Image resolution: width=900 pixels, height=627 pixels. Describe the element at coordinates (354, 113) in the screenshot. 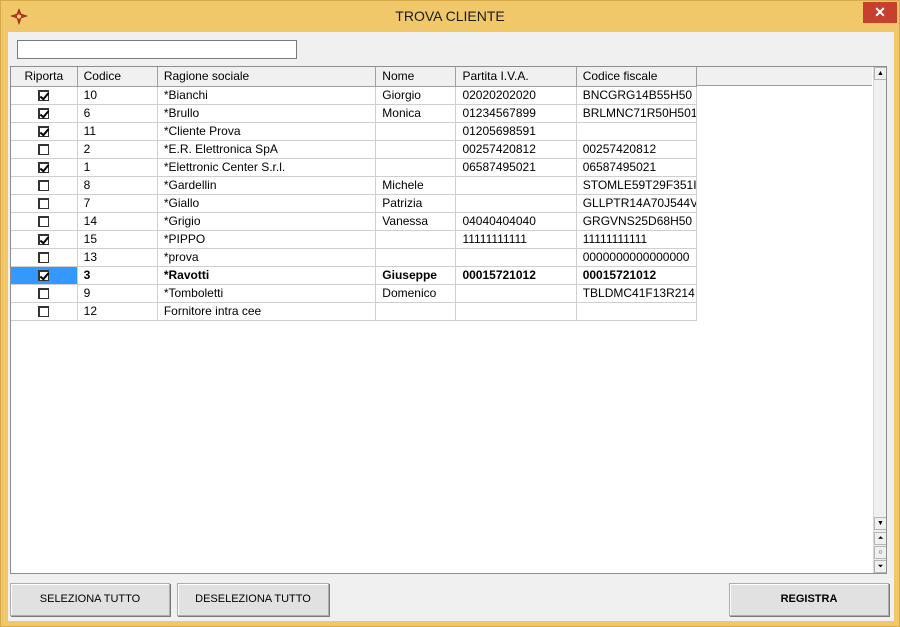

I see `table-row: 6 *Brullo Monica 01234567899 BRLMNC71R50H501` at that location.